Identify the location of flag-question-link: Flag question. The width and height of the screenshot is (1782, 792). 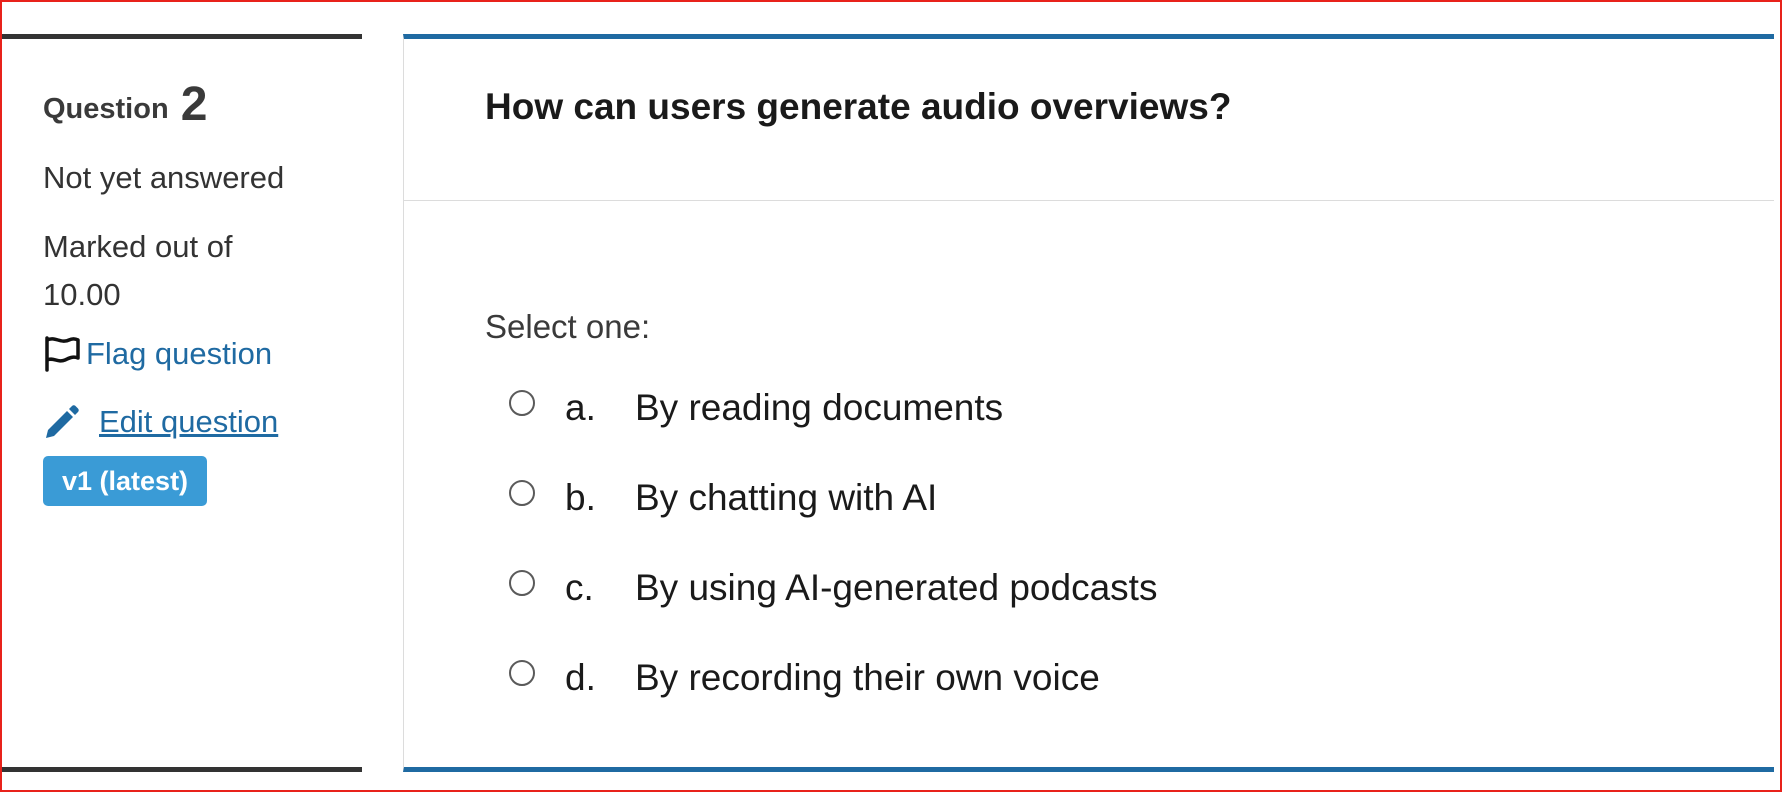
(179, 354).